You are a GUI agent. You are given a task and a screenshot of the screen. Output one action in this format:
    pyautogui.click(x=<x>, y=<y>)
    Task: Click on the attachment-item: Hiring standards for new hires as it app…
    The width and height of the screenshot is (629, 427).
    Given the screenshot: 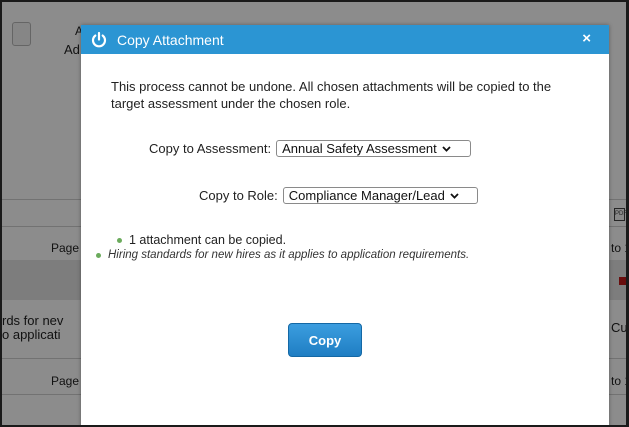 What is the action you would take?
    pyautogui.click(x=282, y=255)
    